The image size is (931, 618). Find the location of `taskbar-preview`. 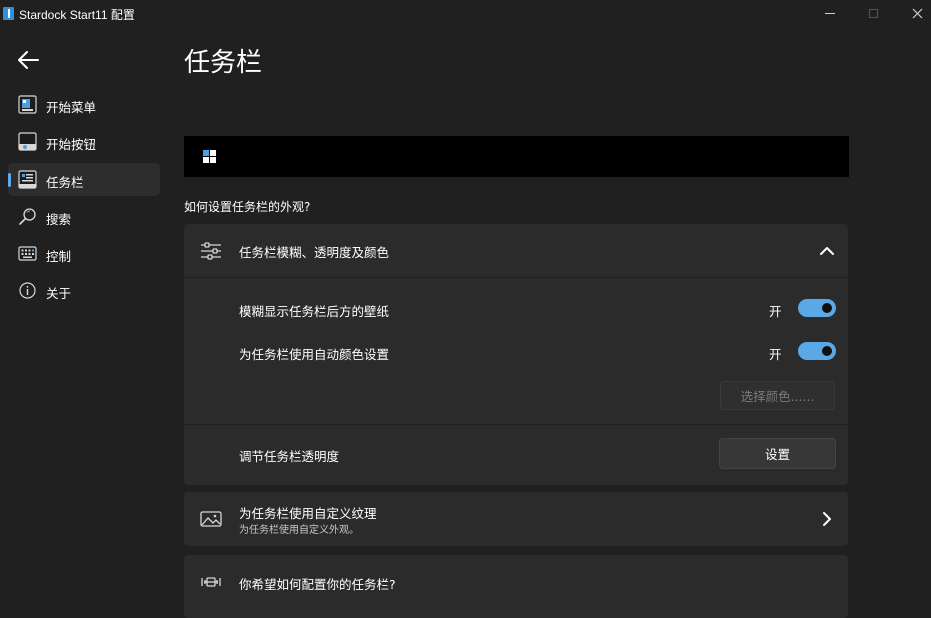

taskbar-preview is located at coordinates (516, 156).